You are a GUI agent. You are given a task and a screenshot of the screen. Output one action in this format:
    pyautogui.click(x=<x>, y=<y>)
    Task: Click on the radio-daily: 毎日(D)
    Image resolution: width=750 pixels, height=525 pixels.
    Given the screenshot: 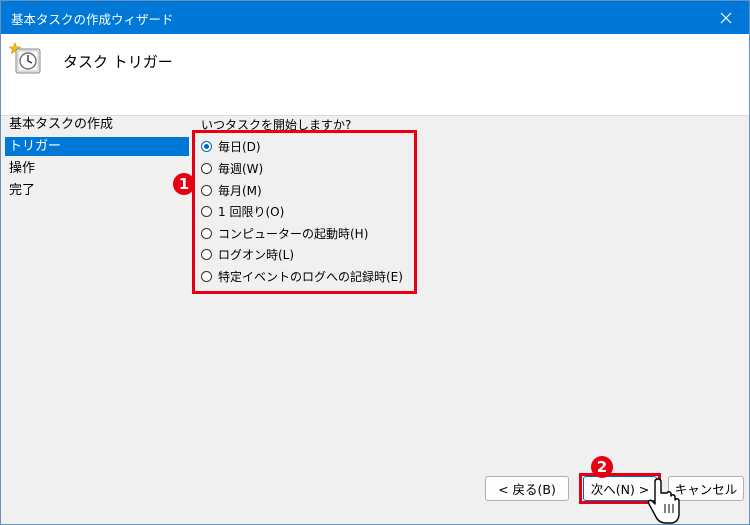 What is the action you would take?
    pyautogui.click(x=231, y=146)
    